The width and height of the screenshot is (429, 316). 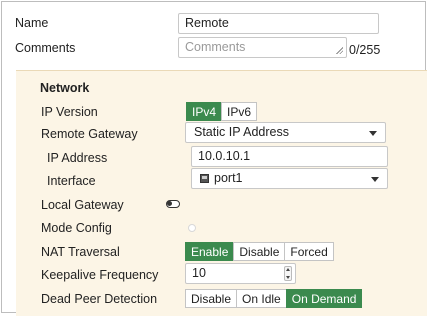 What do you see at coordinates (100, 275) in the screenshot?
I see `keepalive-label: Keepalive Frequency` at bounding box center [100, 275].